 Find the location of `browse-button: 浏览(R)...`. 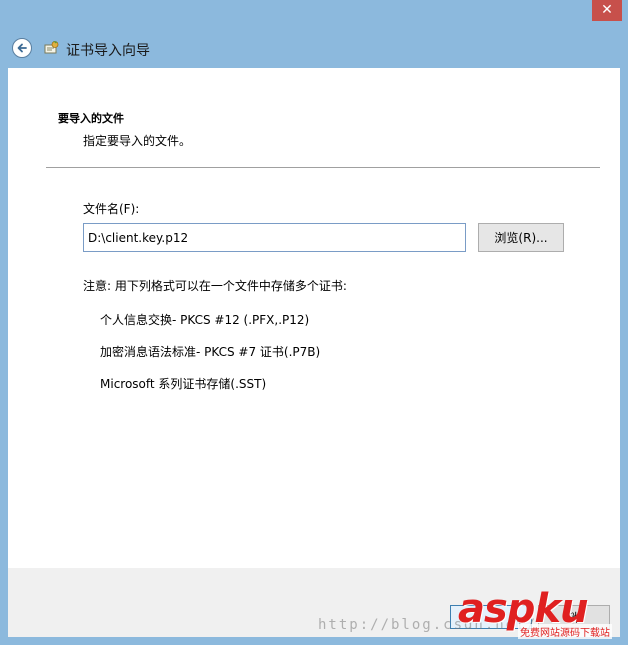

browse-button: 浏览(R)... is located at coordinates (521, 237).